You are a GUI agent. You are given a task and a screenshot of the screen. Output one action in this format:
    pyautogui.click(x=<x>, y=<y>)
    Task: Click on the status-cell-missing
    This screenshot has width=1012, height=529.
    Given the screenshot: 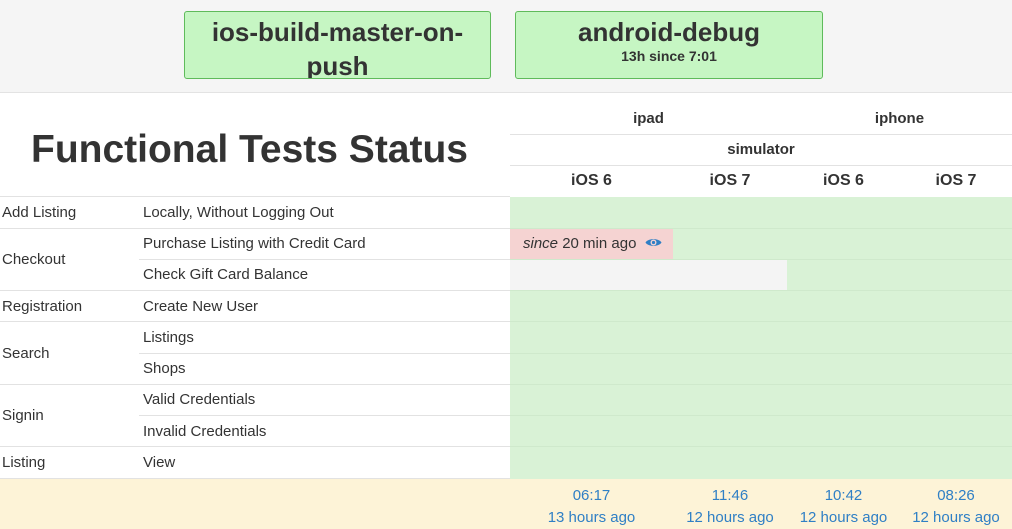 What is the action you would take?
    pyautogui.click(x=648, y=275)
    